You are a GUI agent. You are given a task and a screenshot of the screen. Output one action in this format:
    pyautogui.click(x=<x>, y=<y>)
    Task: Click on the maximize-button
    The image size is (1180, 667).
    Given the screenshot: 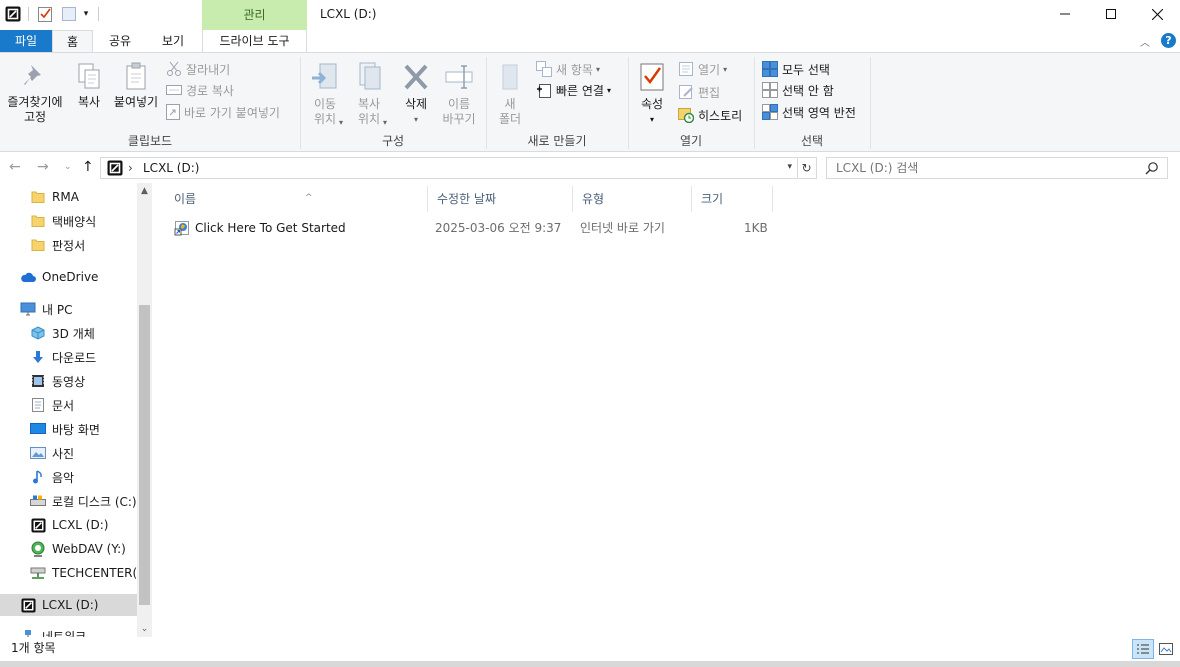 What is the action you would take?
    pyautogui.click(x=1111, y=14)
    